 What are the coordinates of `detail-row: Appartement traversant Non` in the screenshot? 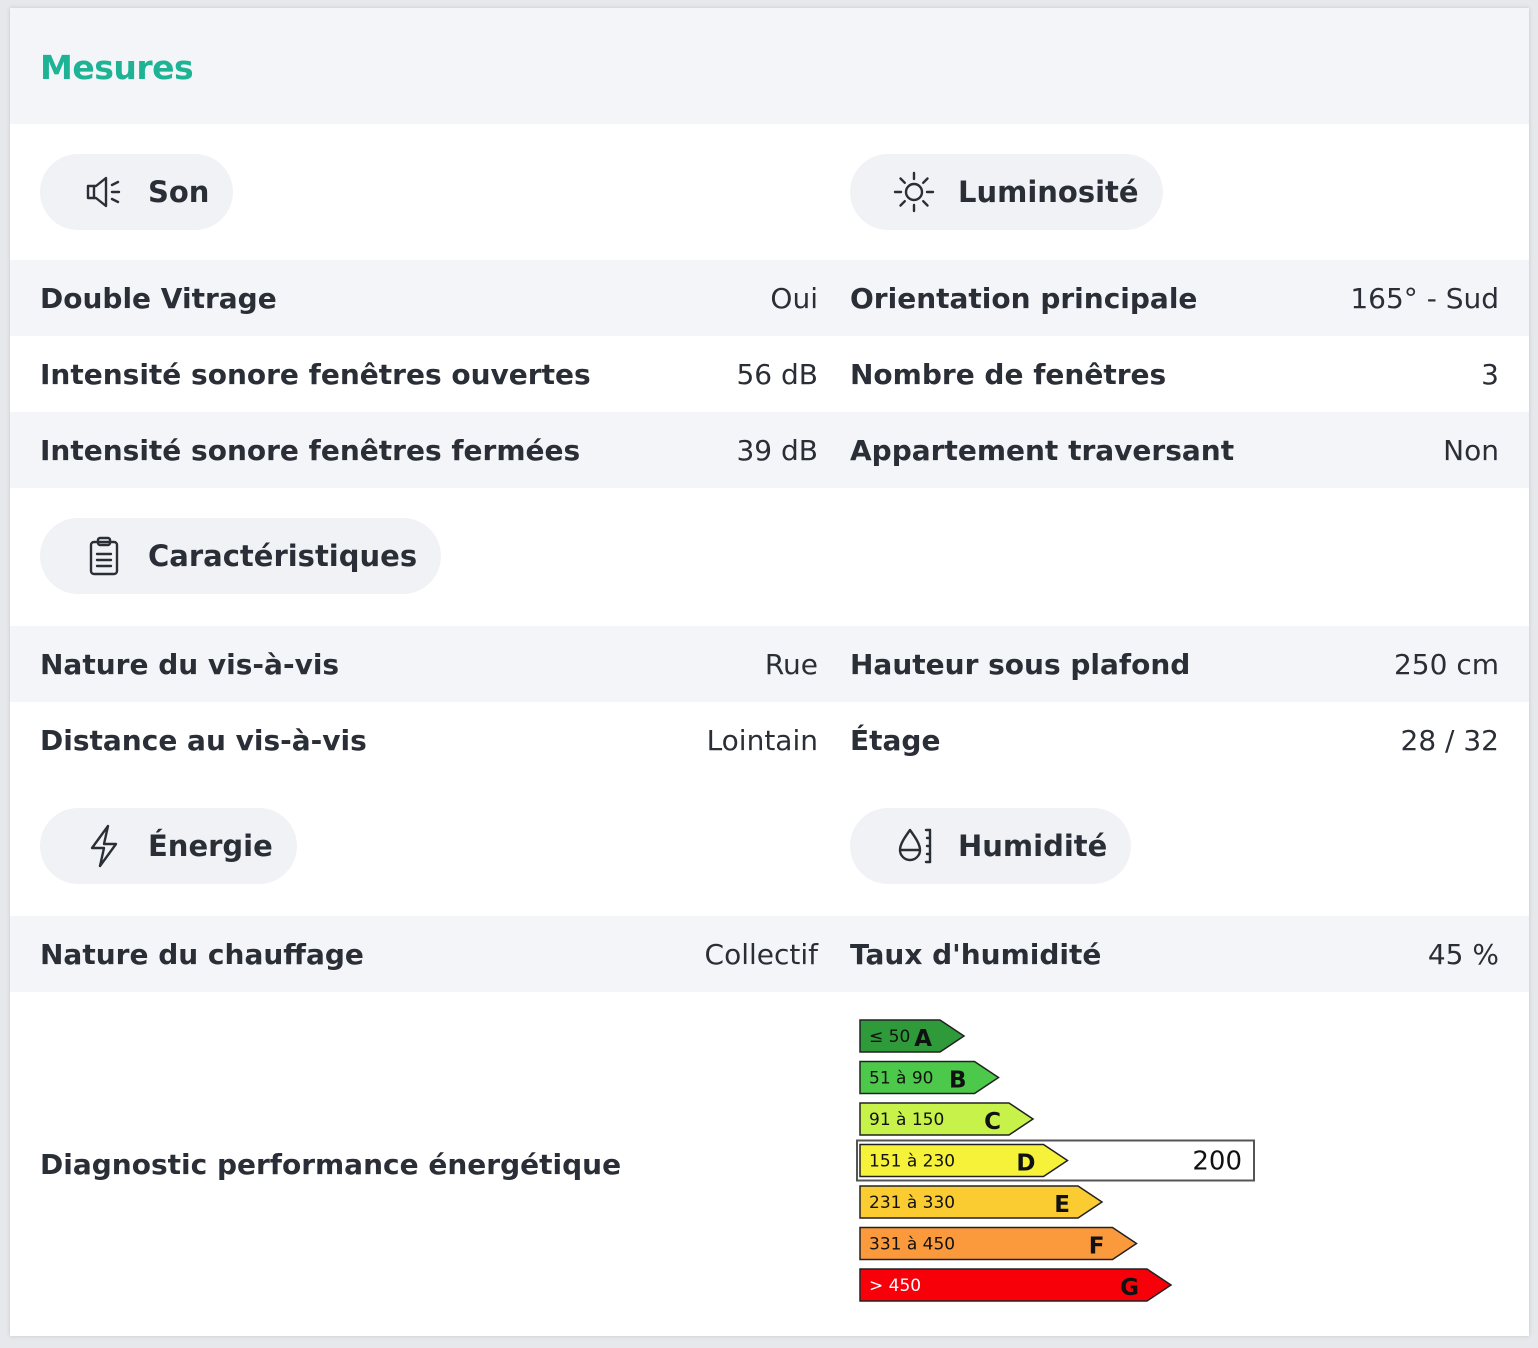 It's located at (1174, 450).